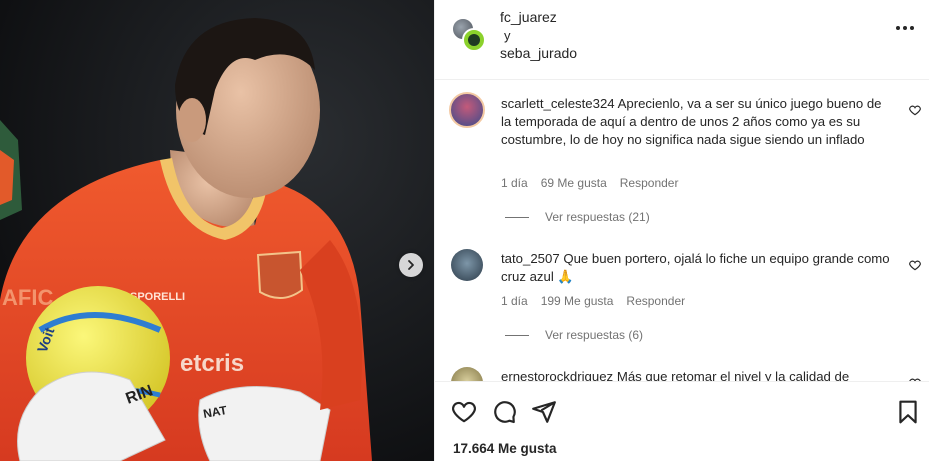 Image resolution: width=929 pixels, height=461 pixels. What do you see at coordinates (530, 258) in the screenshot?
I see `comment-username: tato_2507` at bounding box center [530, 258].